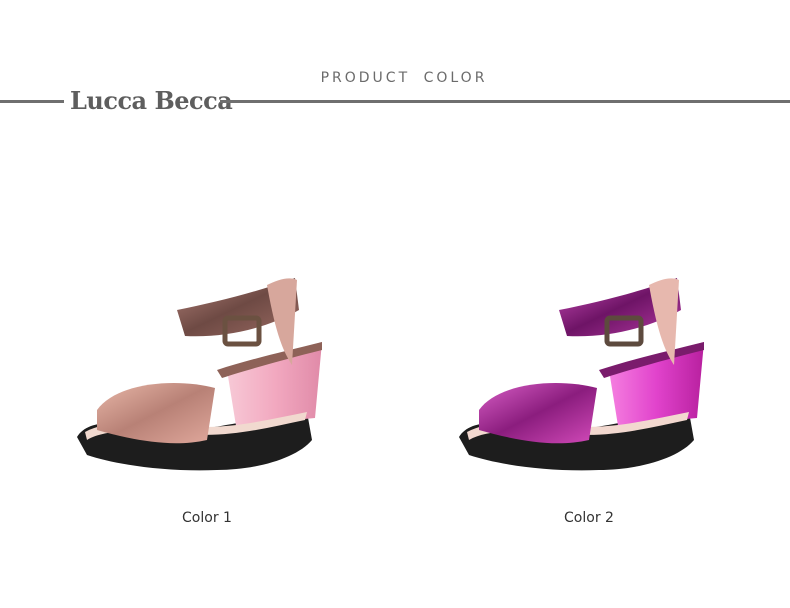 The height and width of the screenshot is (608, 790). I want to click on caption-color-1: Color 1, so click(207, 518).